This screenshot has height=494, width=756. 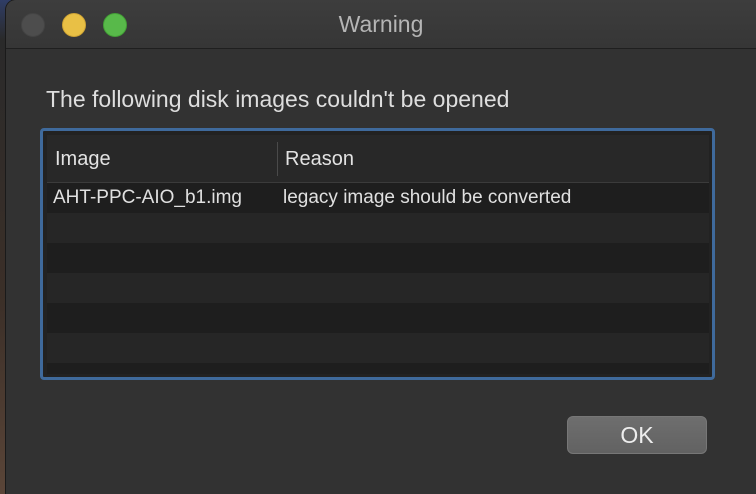 What do you see at coordinates (378, 159) in the screenshot?
I see `table-header: Image Reason` at bounding box center [378, 159].